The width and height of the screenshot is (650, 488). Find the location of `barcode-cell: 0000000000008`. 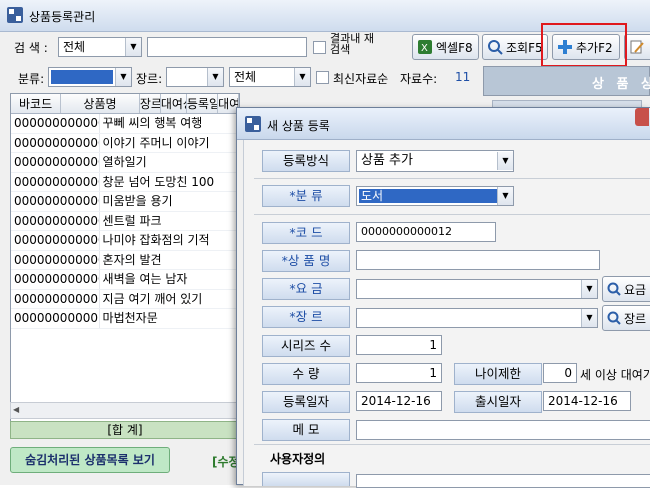

barcode-cell: 0000000000008 is located at coordinates (55, 259).